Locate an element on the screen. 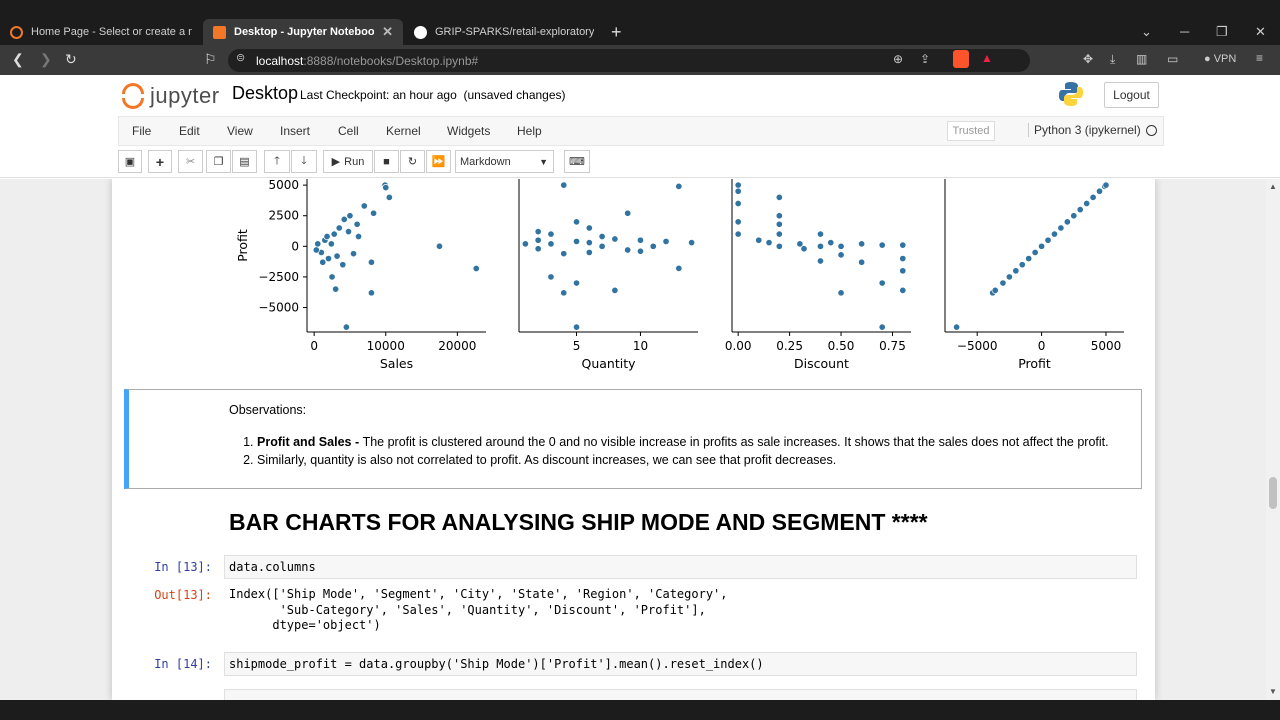  copy-button: ❐ is located at coordinates (218, 161).